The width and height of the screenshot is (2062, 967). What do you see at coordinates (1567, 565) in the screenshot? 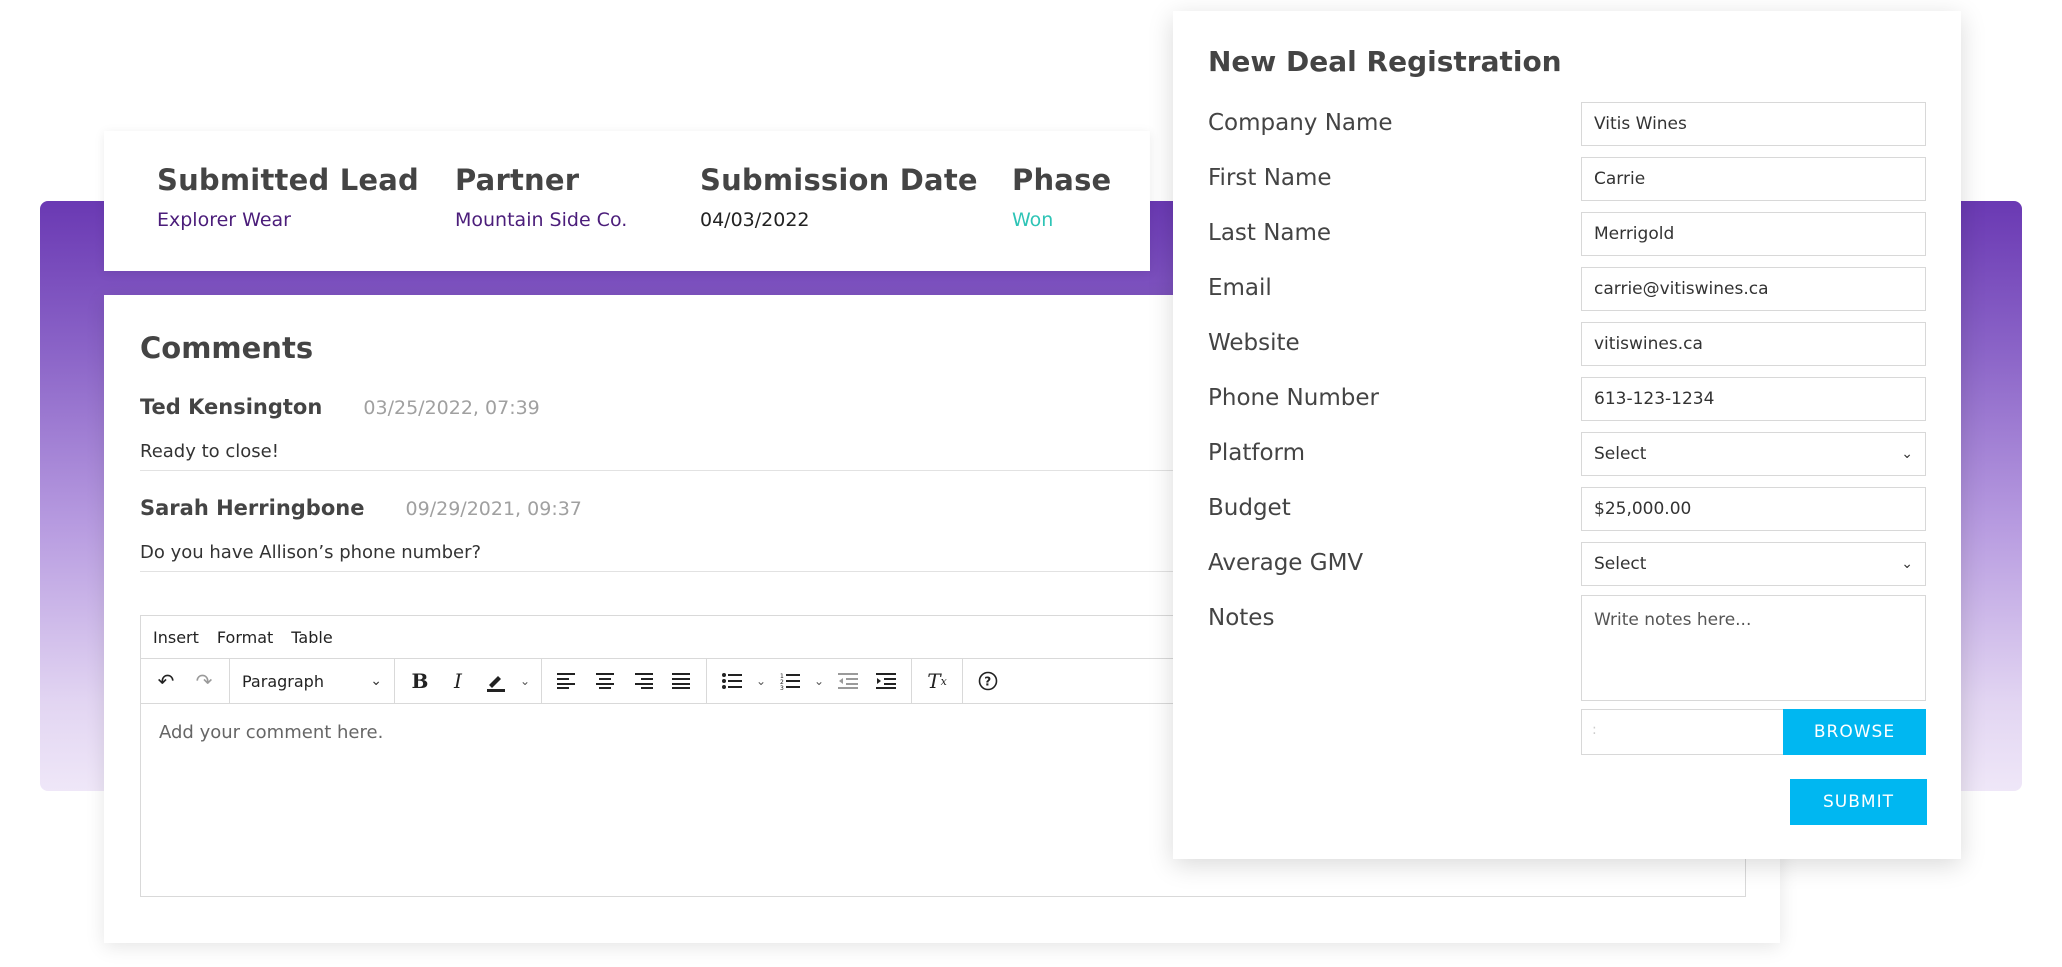
I see `average-gmv-row: Average GMV Select ⌄` at bounding box center [1567, 565].